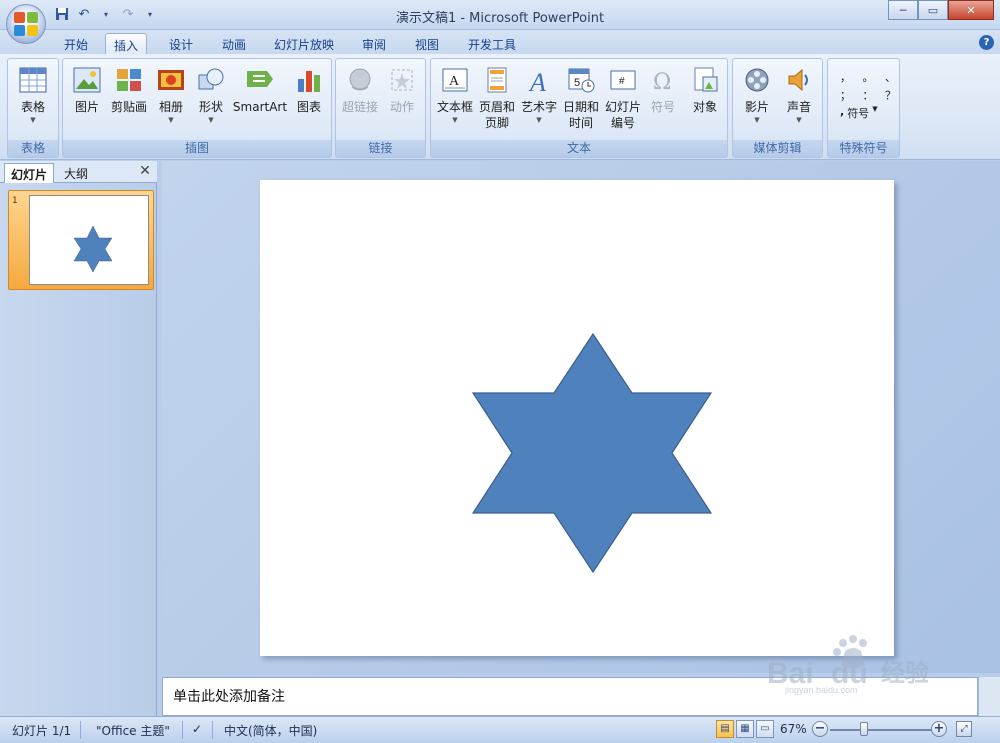 This screenshot has width=1000, height=743. I want to click on tab-insert: 插入, so click(126, 43).